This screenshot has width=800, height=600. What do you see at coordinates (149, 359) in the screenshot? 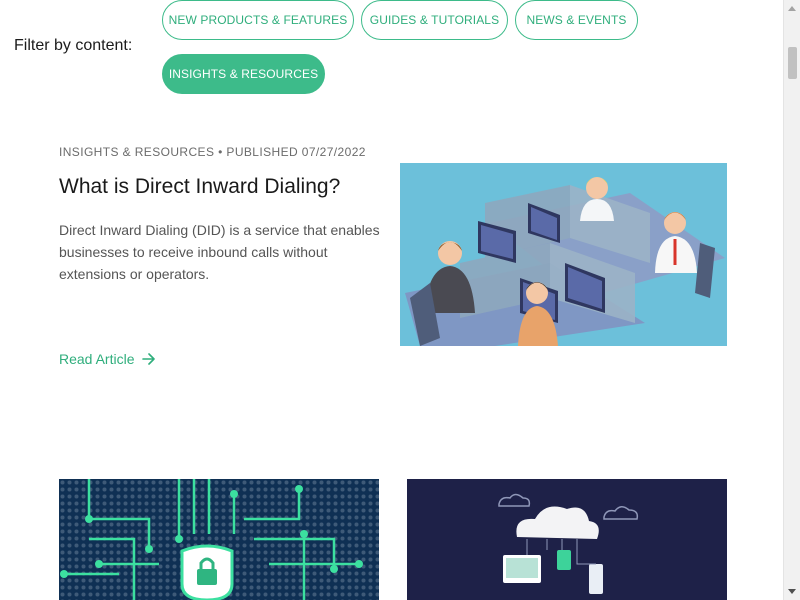
I see `arrow-right-icon` at bounding box center [149, 359].